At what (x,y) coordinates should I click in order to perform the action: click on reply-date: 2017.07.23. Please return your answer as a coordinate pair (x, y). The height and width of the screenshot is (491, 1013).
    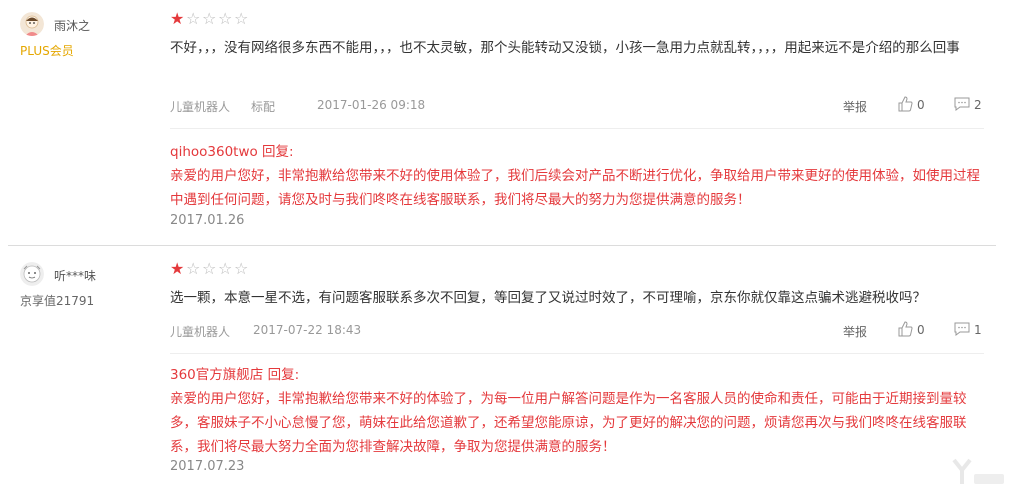
    Looking at the image, I should click on (207, 466).